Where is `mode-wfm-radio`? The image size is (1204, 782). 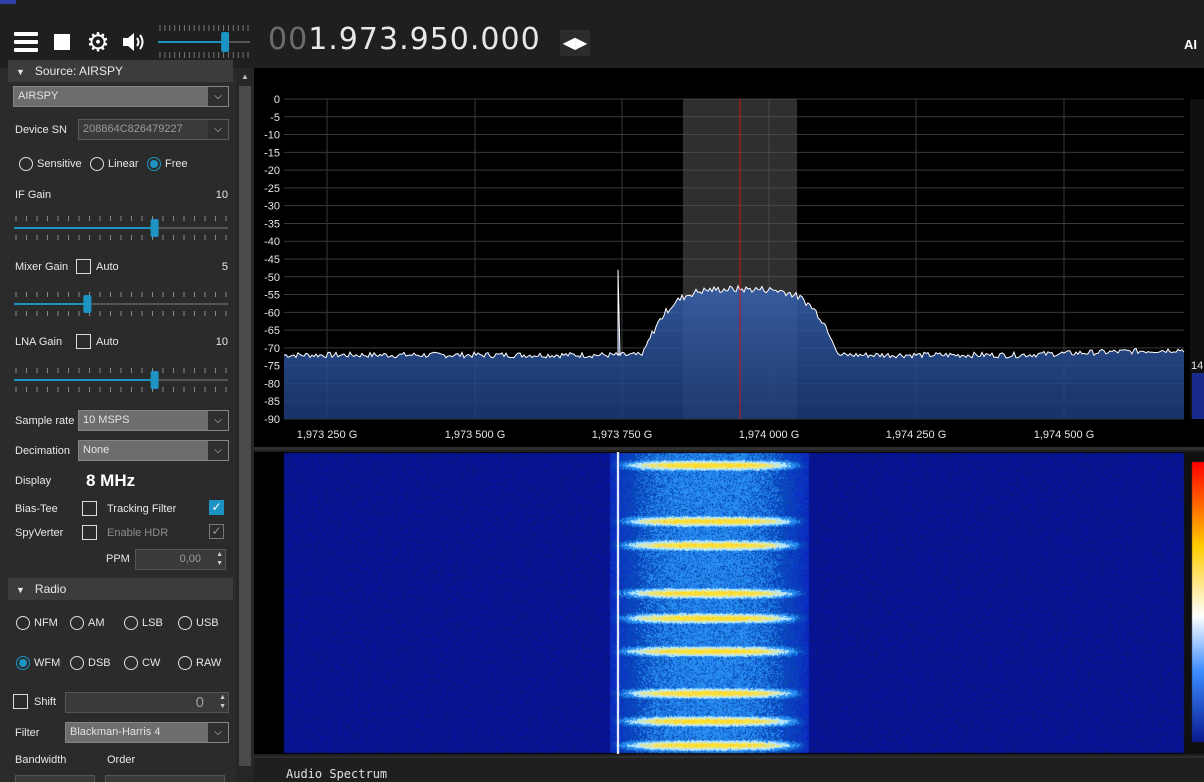 mode-wfm-radio is located at coordinates (23, 663).